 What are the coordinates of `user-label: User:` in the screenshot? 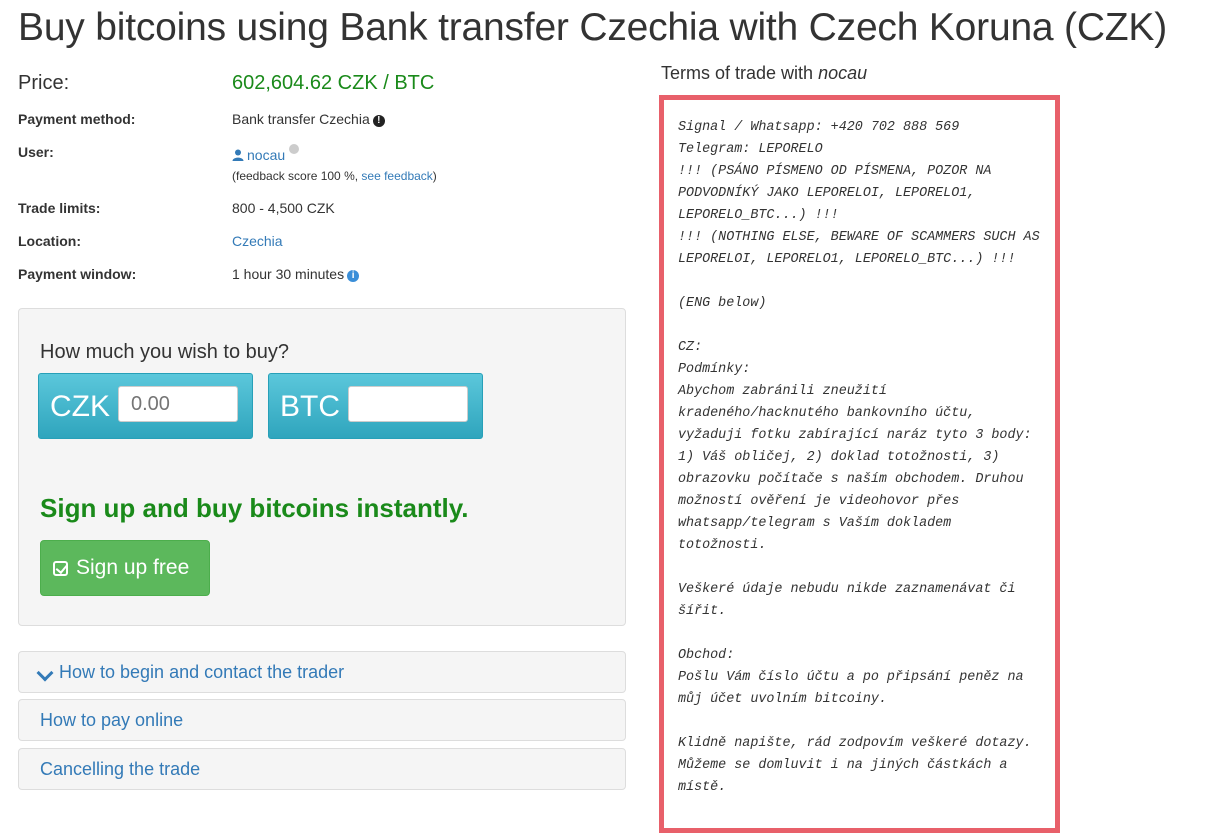 It's located at (36, 152).